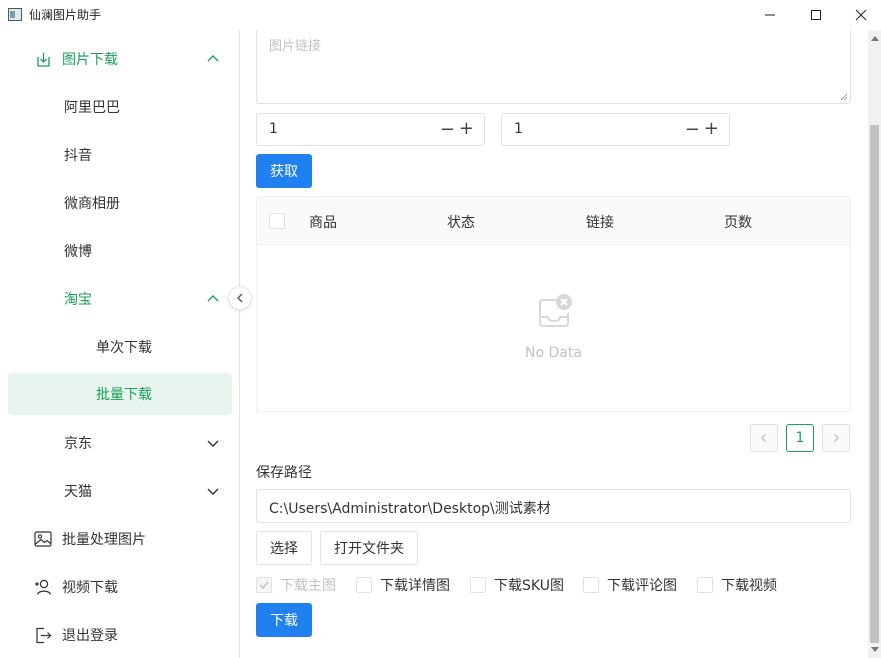 The width and height of the screenshot is (881, 658). Describe the element at coordinates (642, 586) in the screenshot. I see `option-label: 下载评论图` at that location.